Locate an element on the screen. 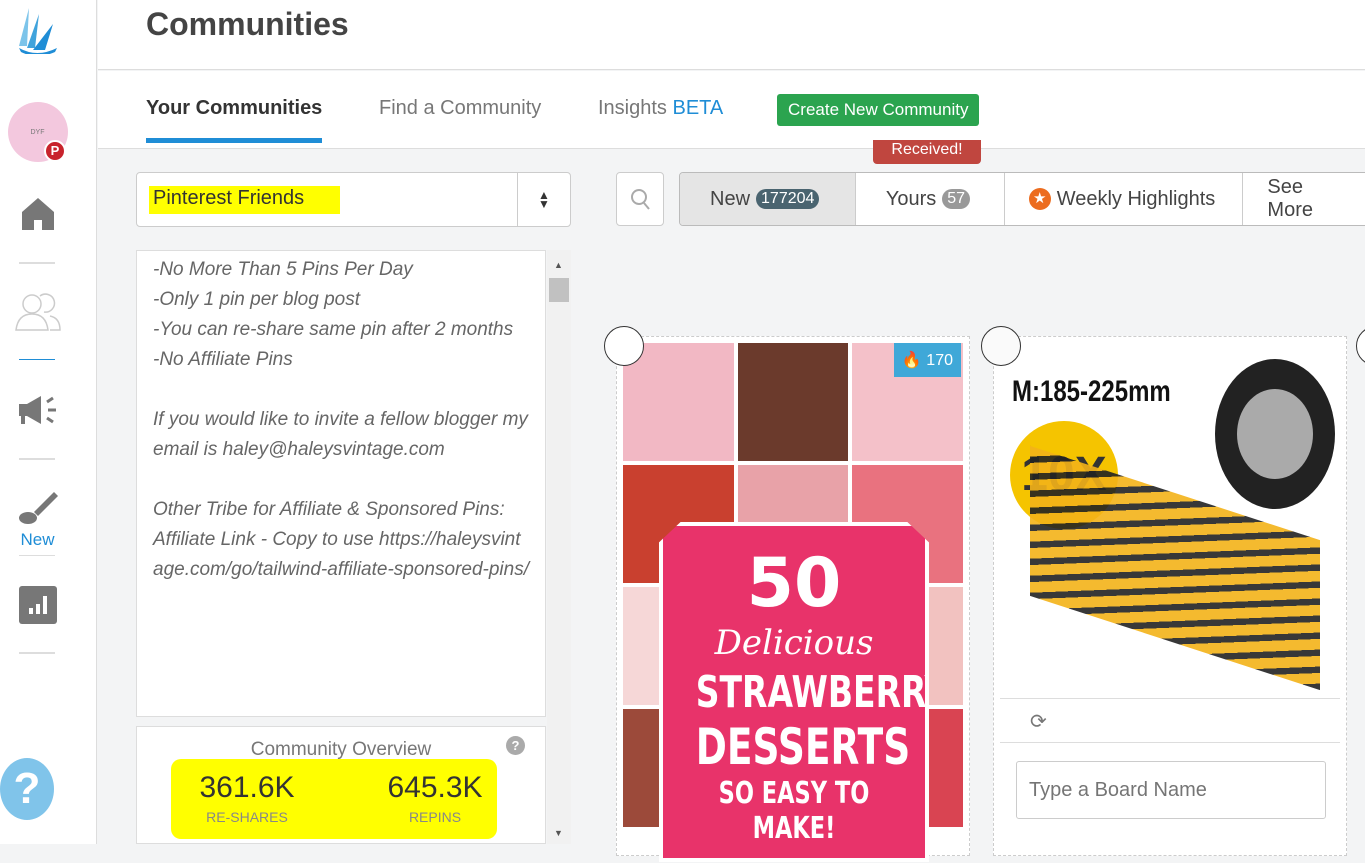 The height and width of the screenshot is (863, 1365). tailwind-logo is located at coordinates (37, 30).